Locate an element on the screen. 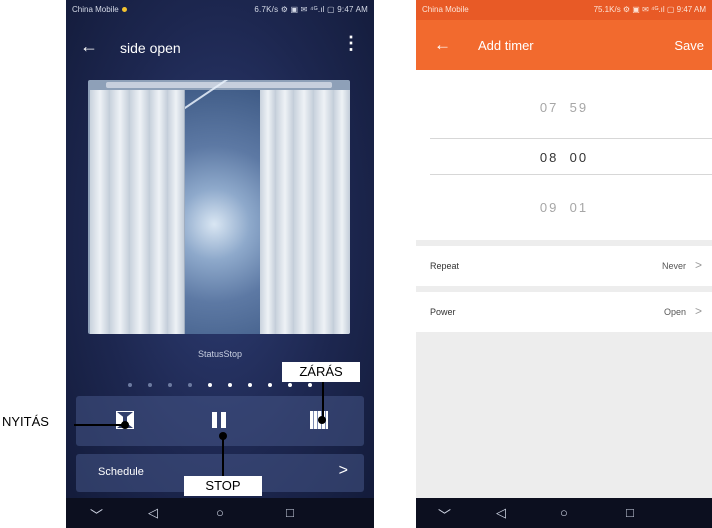 This screenshot has height=528, width=712. power-label: Power is located at coordinates (443, 312).